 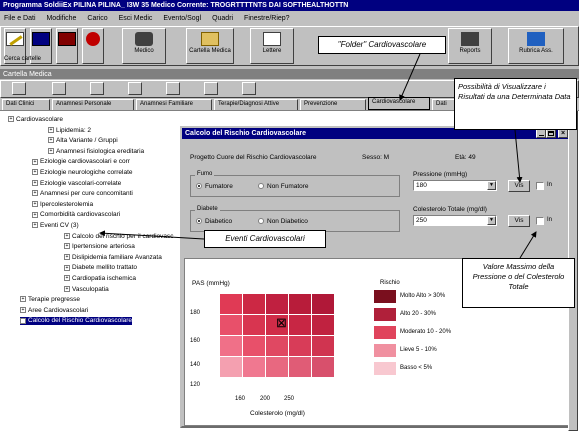 I want to click on tree-item: + Dislipidemia familiare Avanzata, so click(x=113, y=258).